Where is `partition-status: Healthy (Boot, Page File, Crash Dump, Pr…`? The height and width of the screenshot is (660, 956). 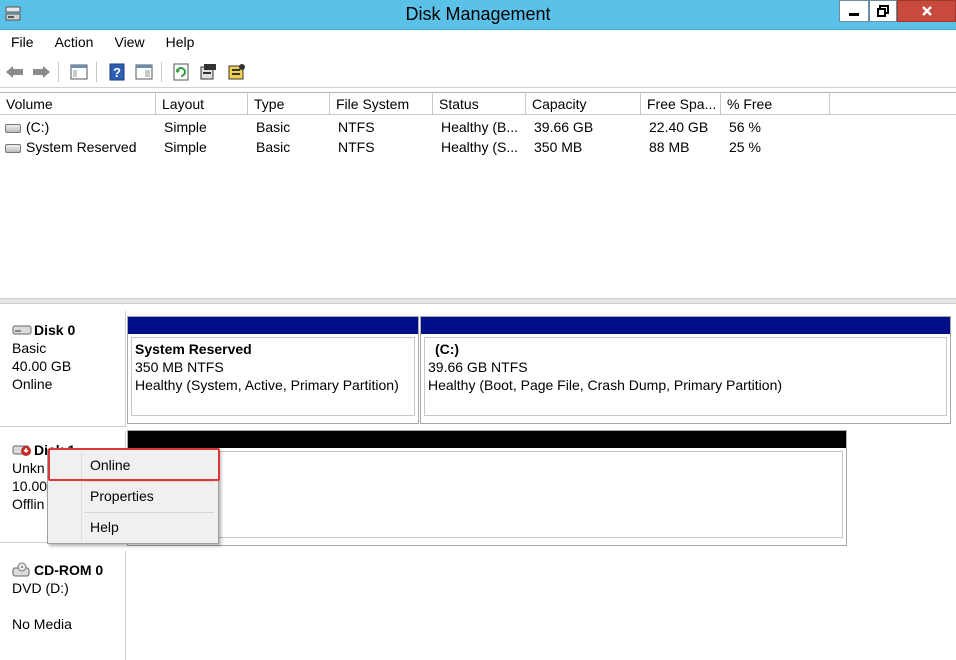 partition-status: Healthy (Boot, Page File, Crash Dump, Pr… is located at coordinates (605, 385).